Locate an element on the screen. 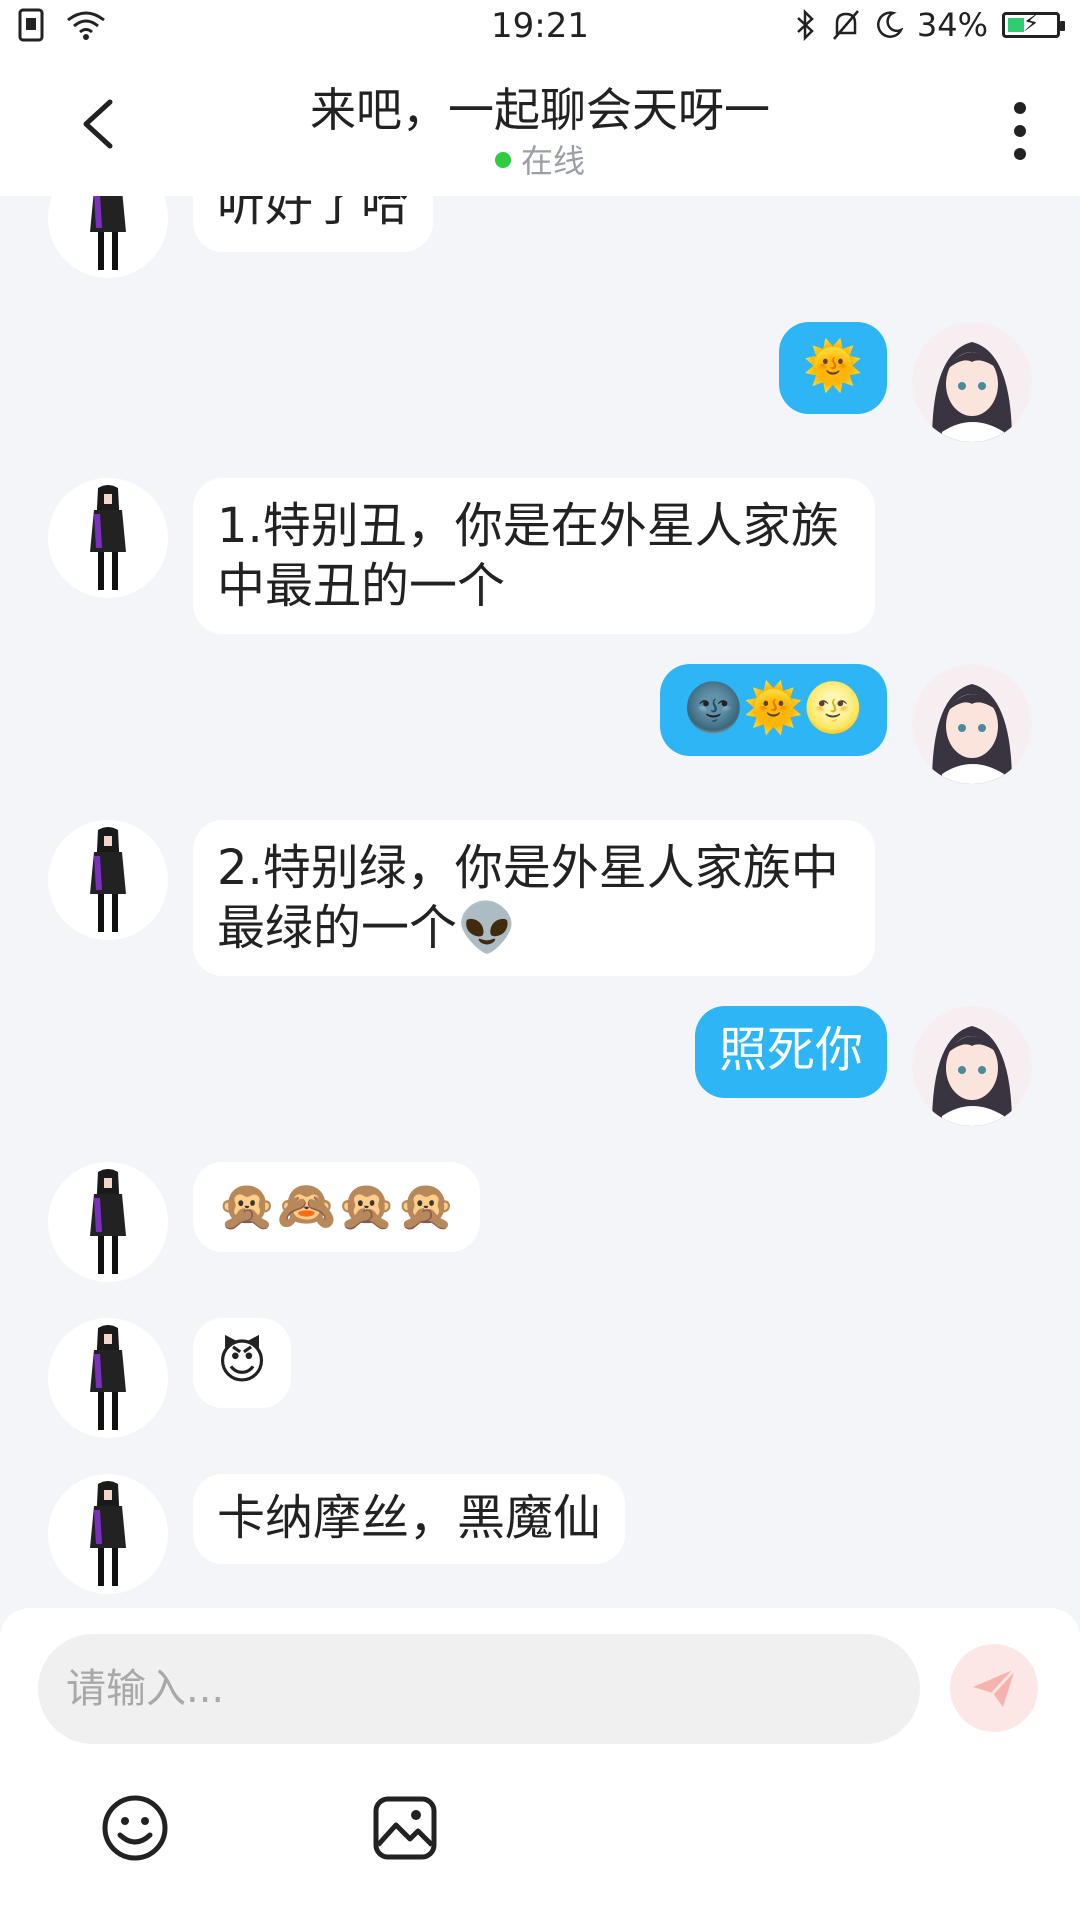 Image resolution: width=1080 pixels, height=1920 pixels. online-dot-icon is located at coordinates (502, 160).